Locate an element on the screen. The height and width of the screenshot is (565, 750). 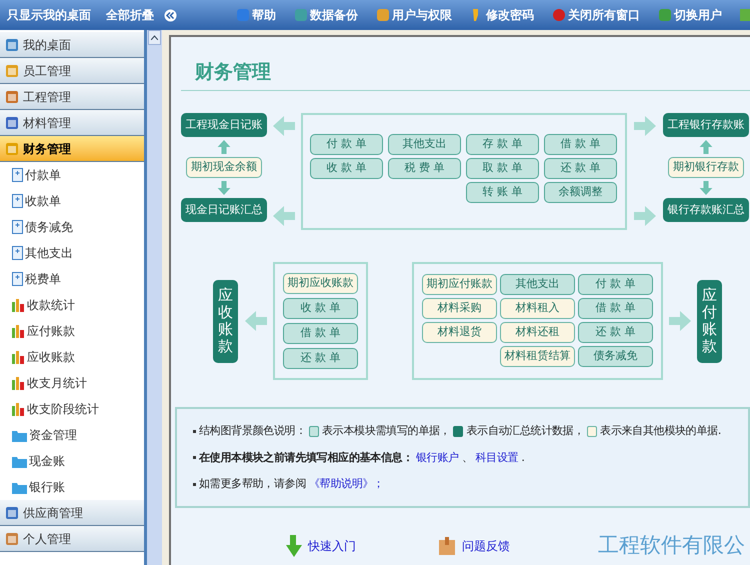
form-button: 材料租入 is located at coordinates (537, 308).